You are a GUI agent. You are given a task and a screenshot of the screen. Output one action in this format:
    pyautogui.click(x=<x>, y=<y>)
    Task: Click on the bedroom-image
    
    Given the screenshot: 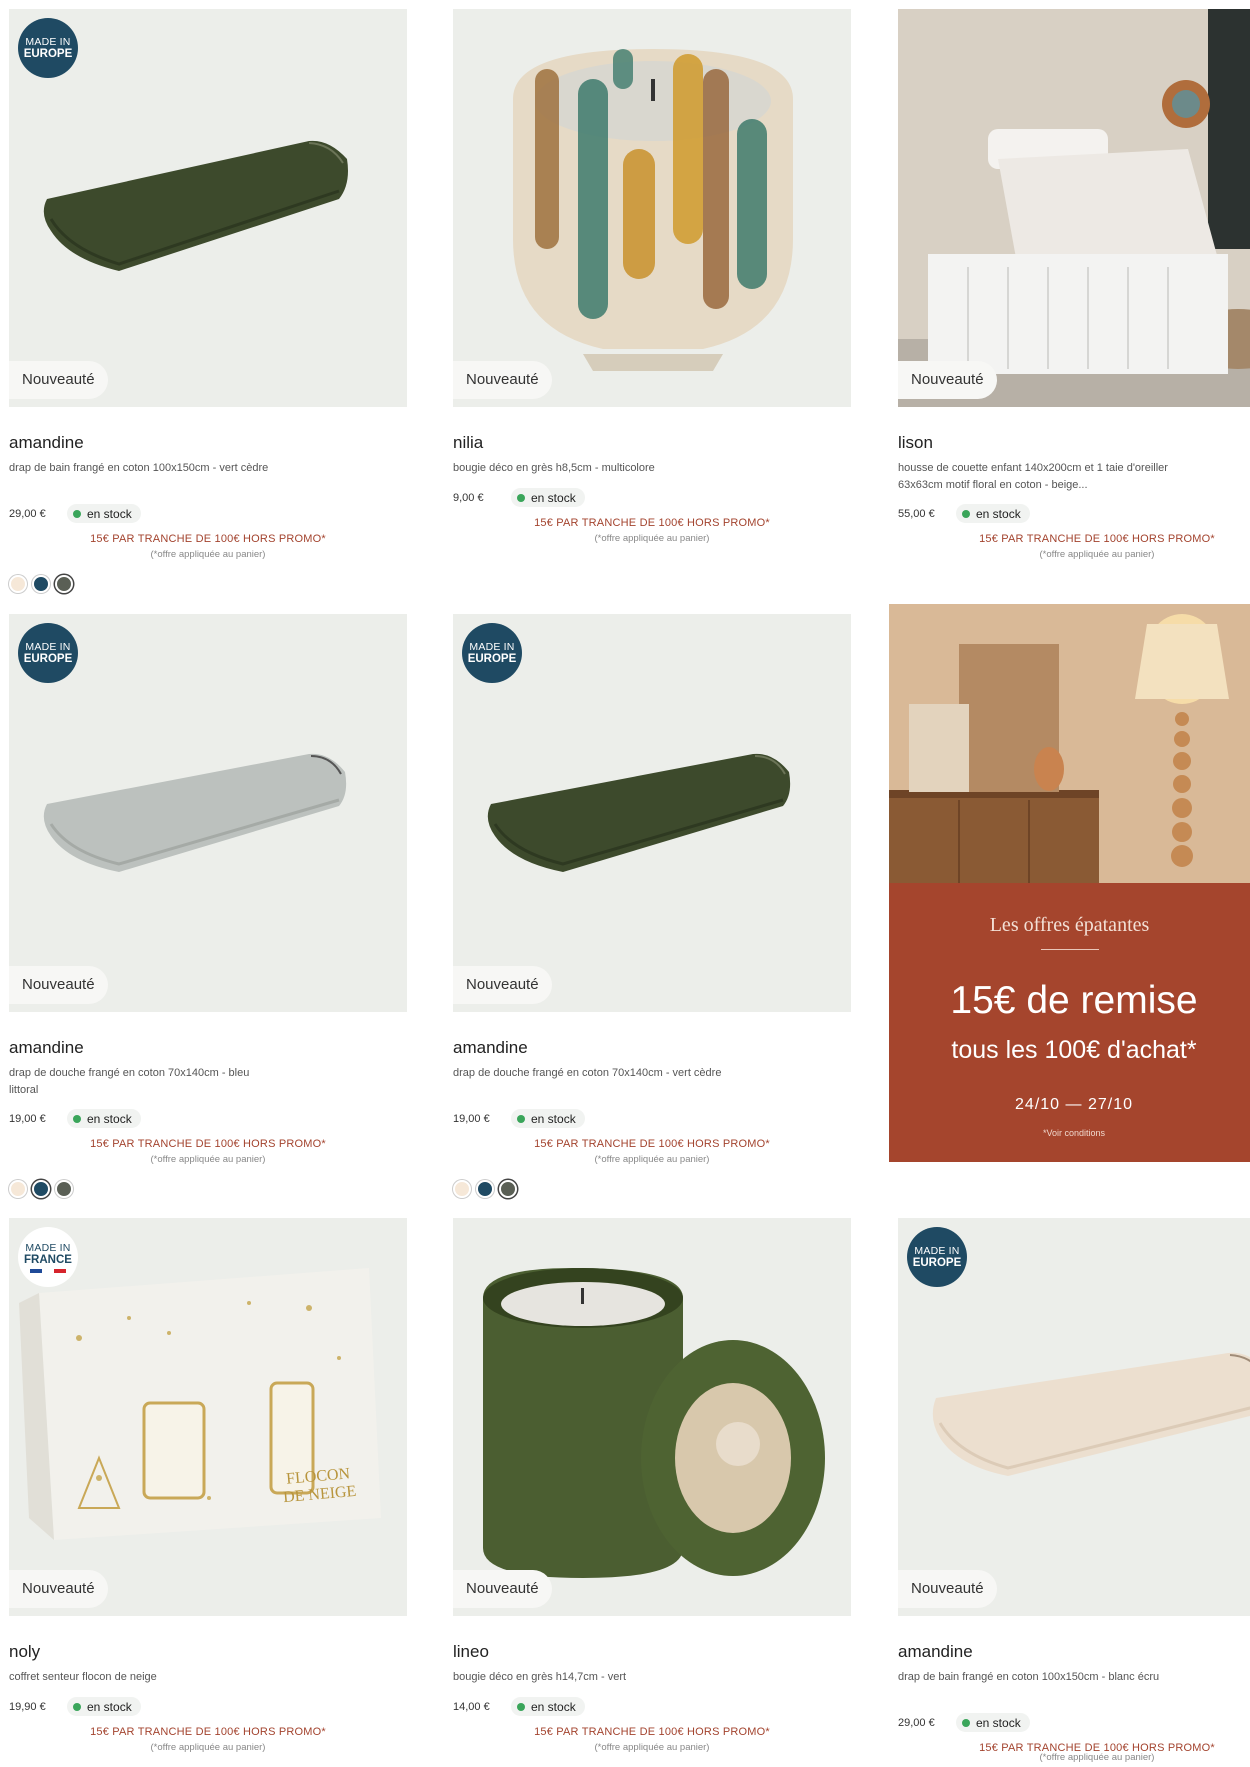 What is the action you would take?
    pyautogui.click(x=1074, y=208)
    